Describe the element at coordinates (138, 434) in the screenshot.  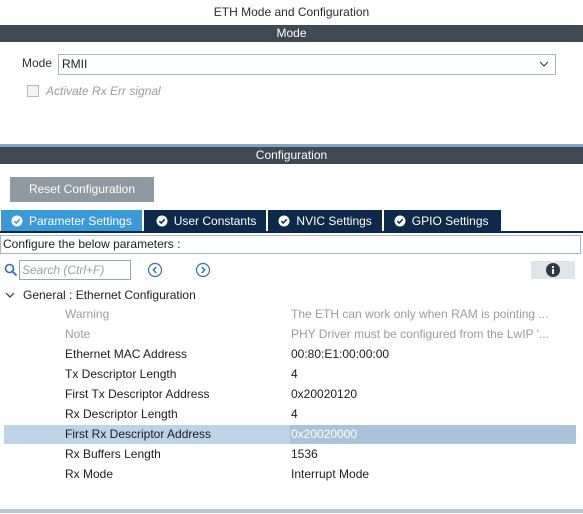
I see `param-name: First Rx Descriptor Address` at that location.